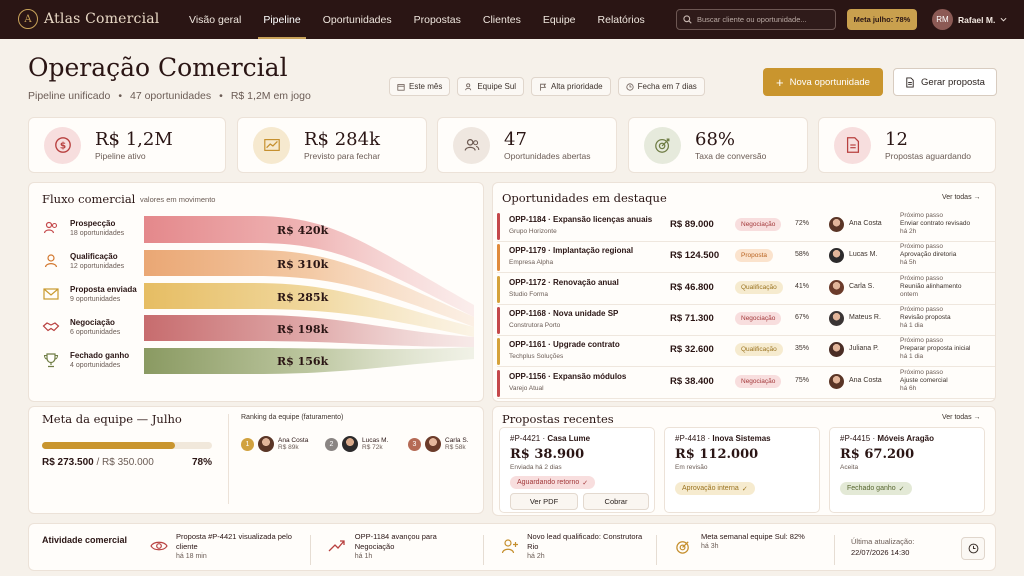 Image resolution: width=1024 pixels, height=576 pixels. I want to click on search-input, so click(762, 19).